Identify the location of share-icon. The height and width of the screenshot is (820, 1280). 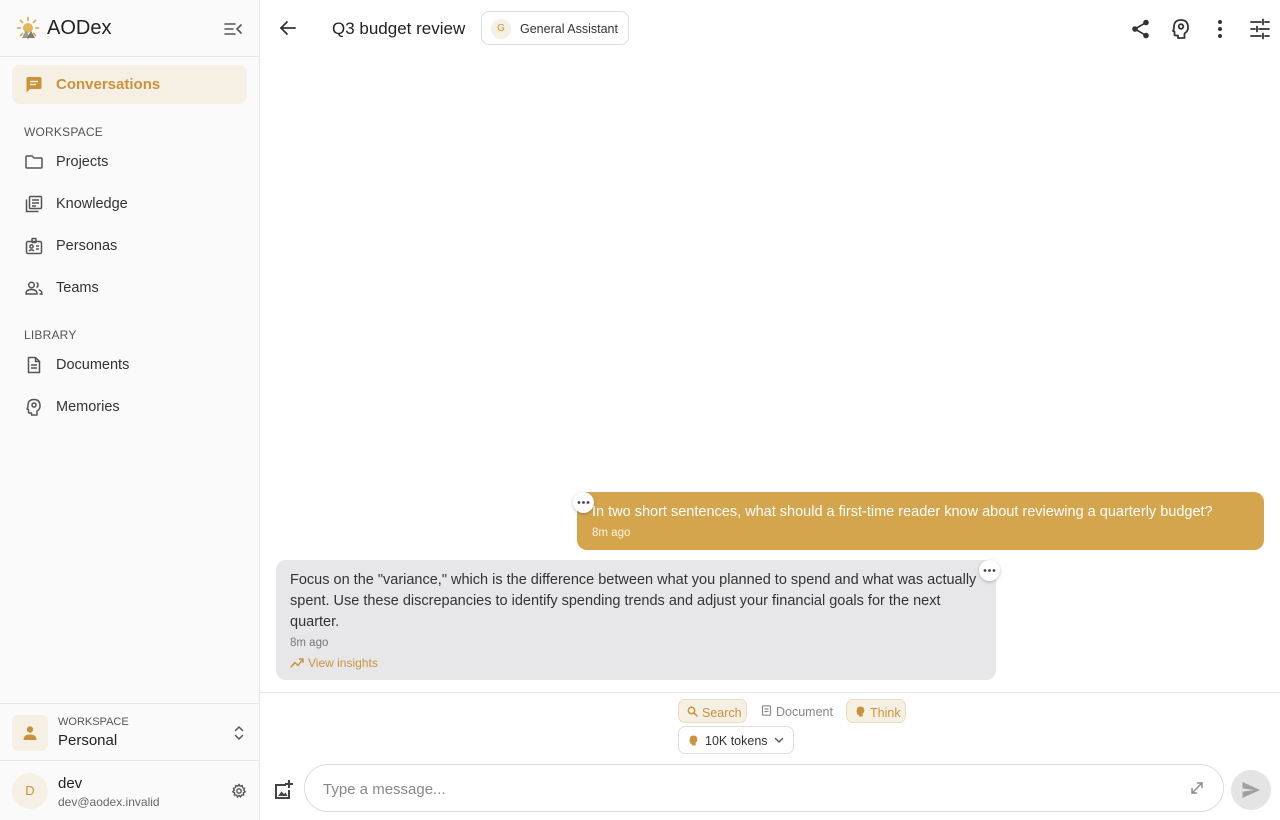
(1141, 29).